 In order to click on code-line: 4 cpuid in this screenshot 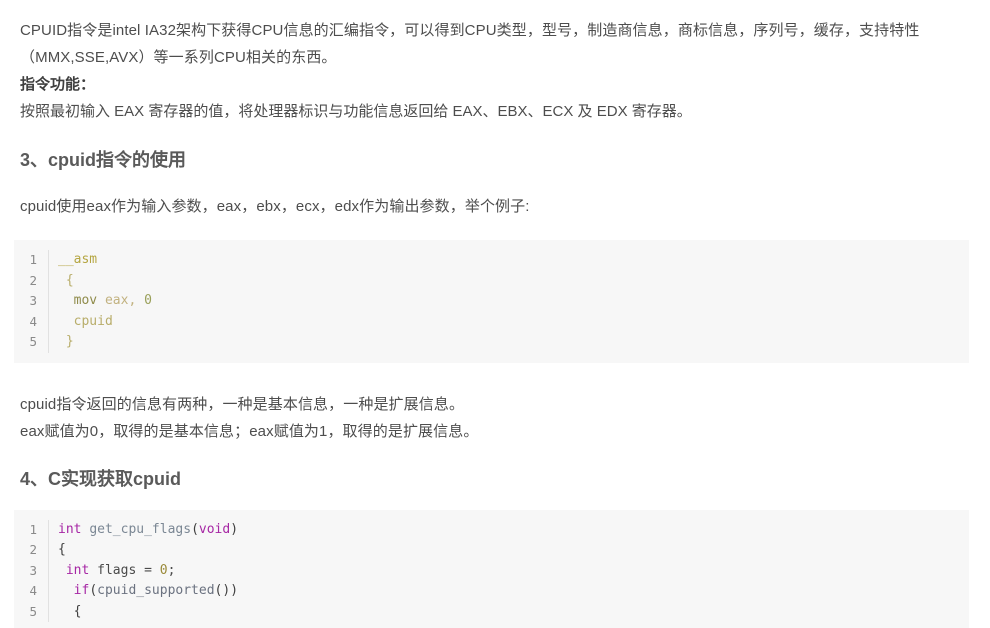, I will do `click(491, 321)`.